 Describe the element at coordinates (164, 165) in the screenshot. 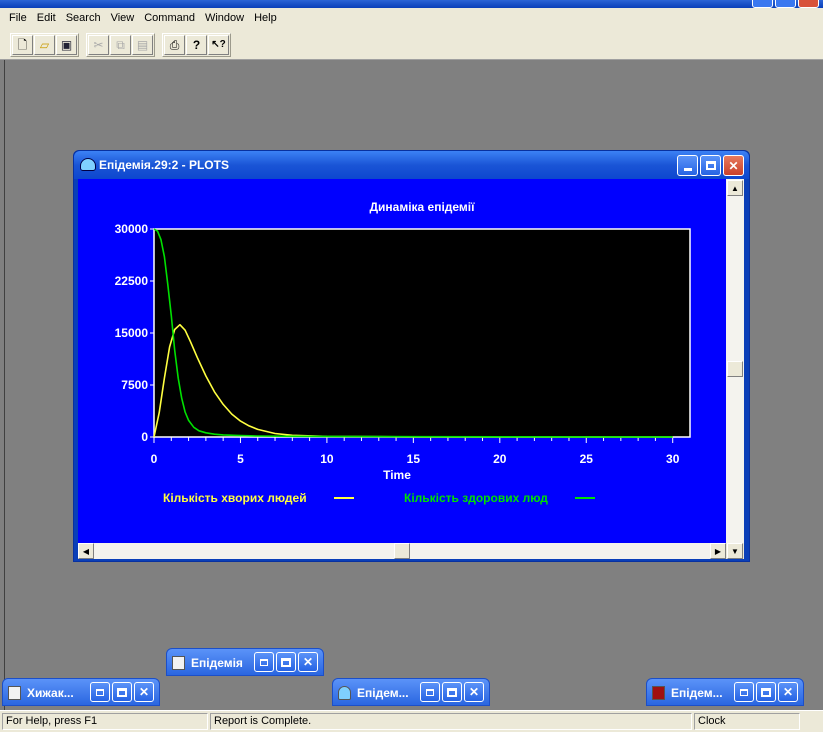

I see `plot-window-title: Епідемія.29:2 - PLOTS` at that location.